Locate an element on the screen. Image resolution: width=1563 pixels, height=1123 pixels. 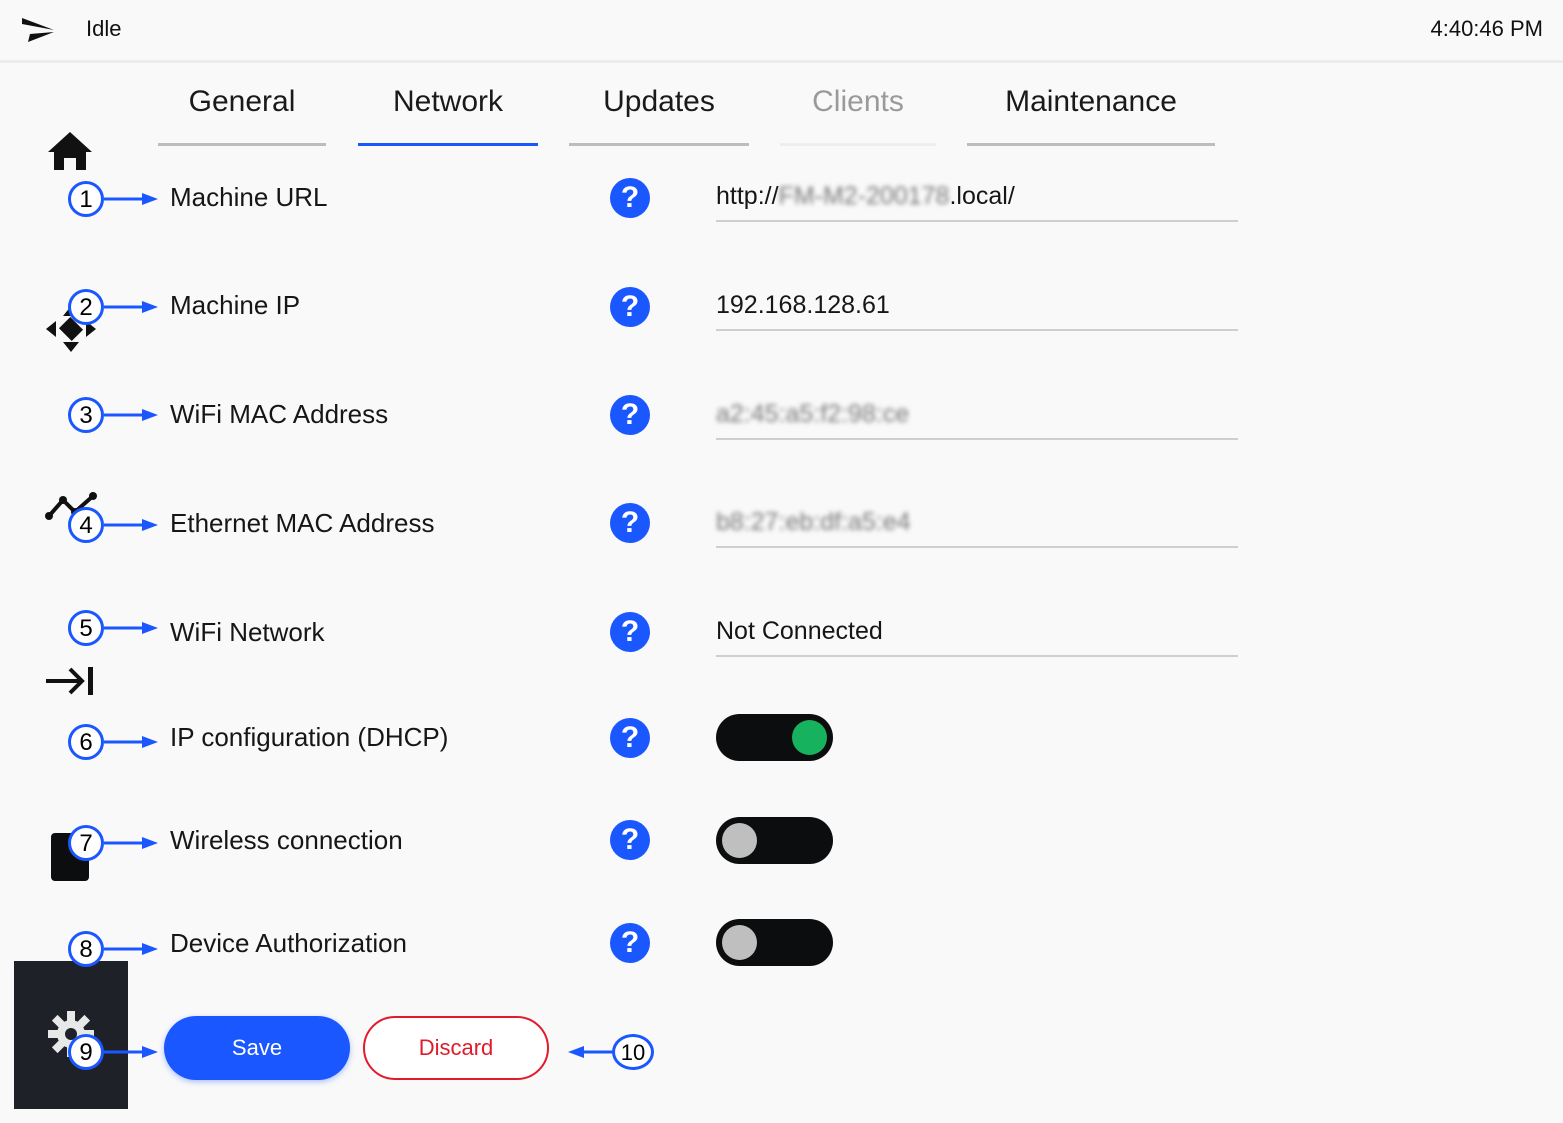
machine-ip-field: 192.168.128.61 is located at coordinates (977, 308).